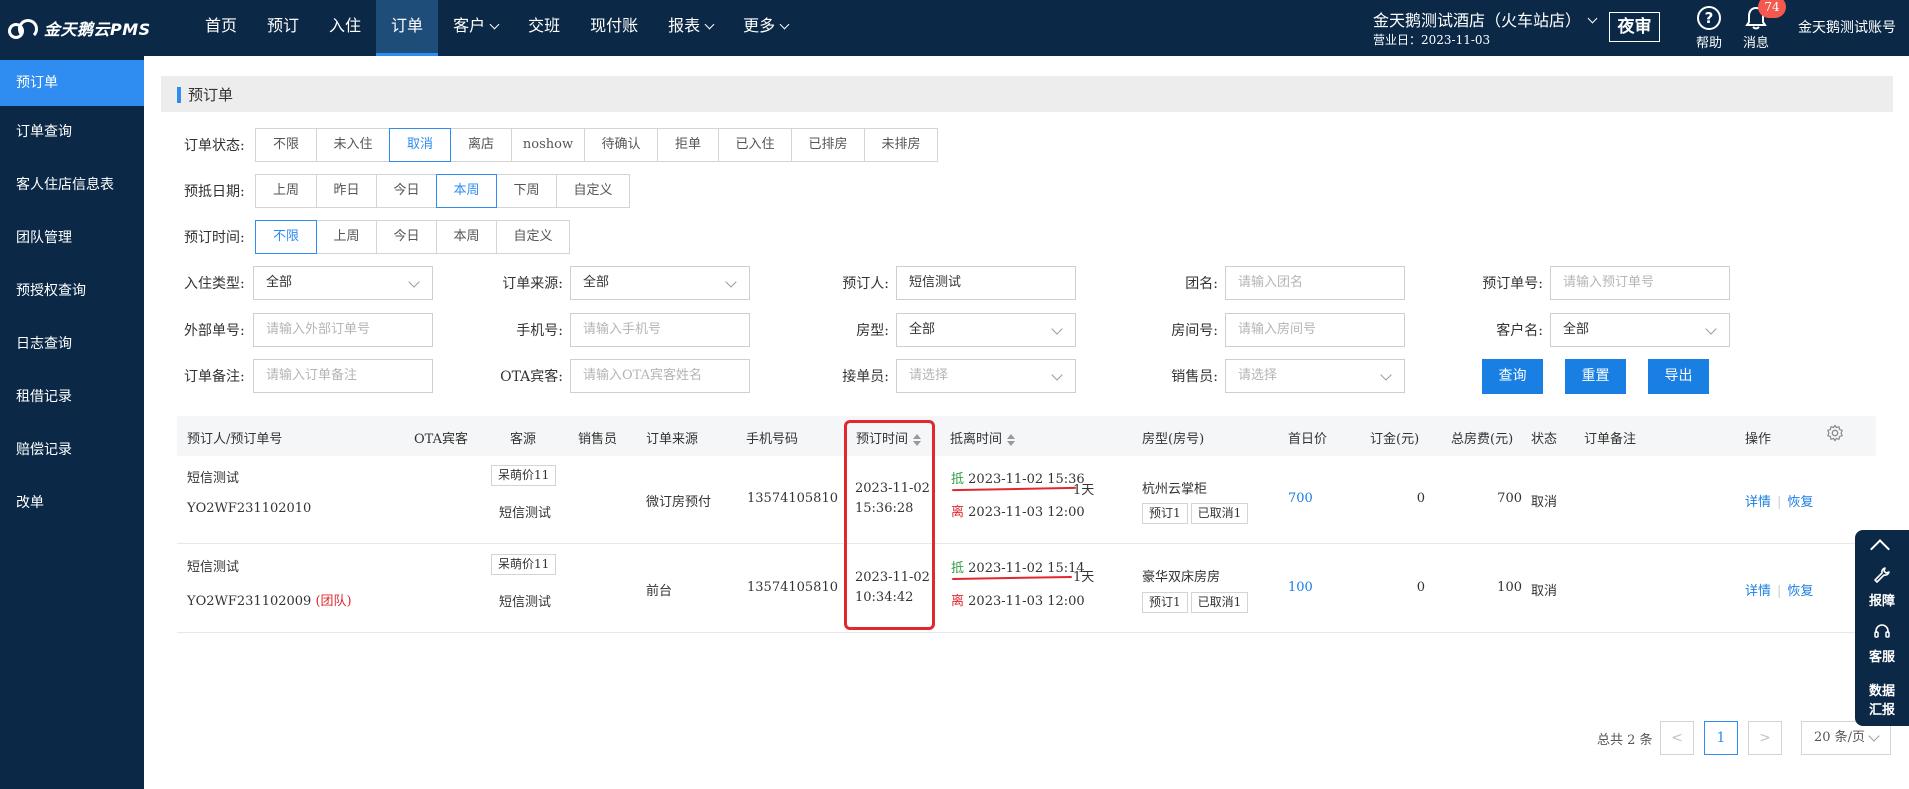 Image resolution: width=1909 pixels, height=789 pixels. I want to click on col-phone: 手机号码, so click(772, 439).